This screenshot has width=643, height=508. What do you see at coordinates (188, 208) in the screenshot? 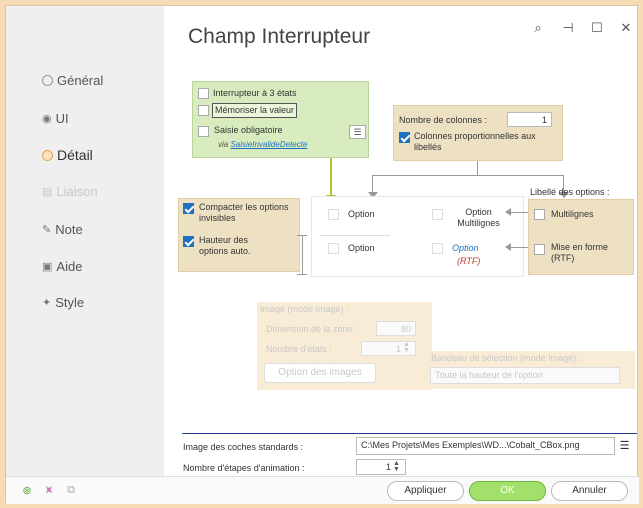
I see `compacter-checkbox` at bounding box center [188, 208].